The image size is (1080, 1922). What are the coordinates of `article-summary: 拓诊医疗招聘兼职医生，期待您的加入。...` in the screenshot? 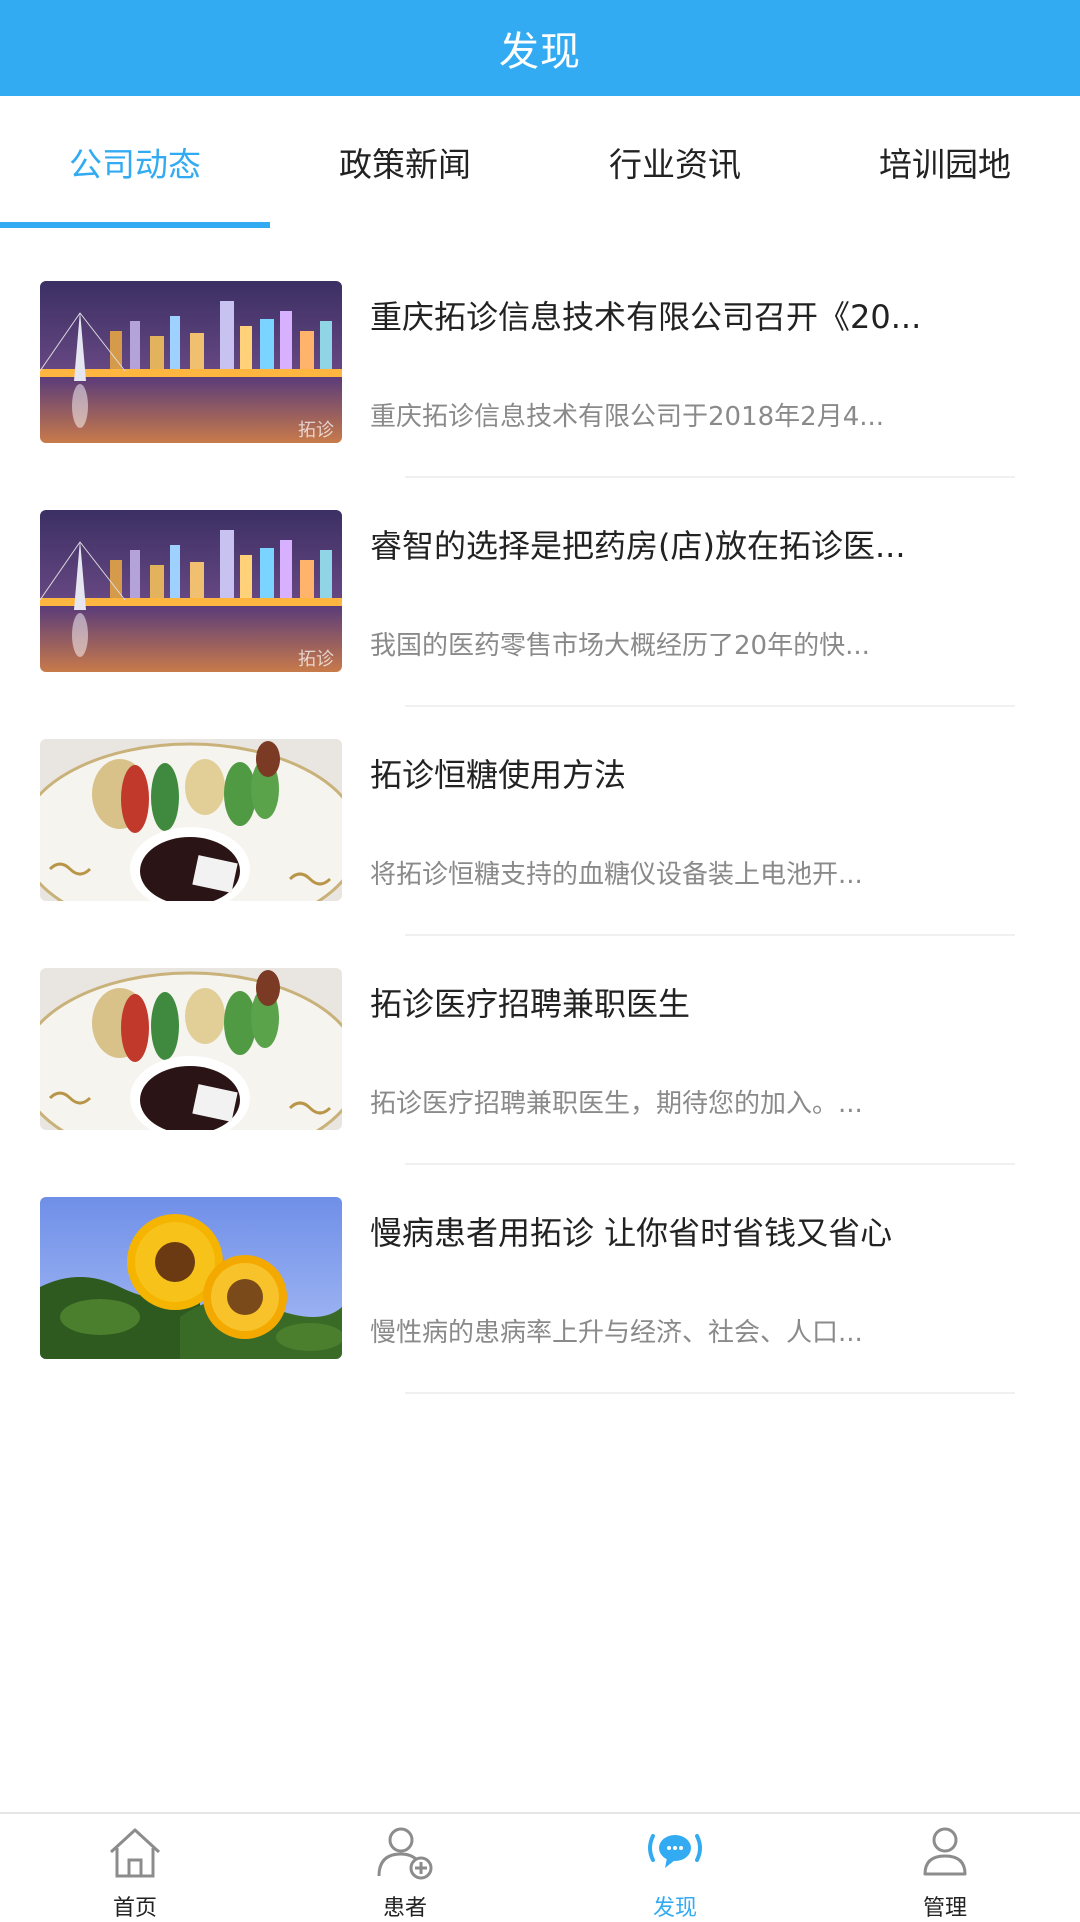 It's located at (616, 1104).